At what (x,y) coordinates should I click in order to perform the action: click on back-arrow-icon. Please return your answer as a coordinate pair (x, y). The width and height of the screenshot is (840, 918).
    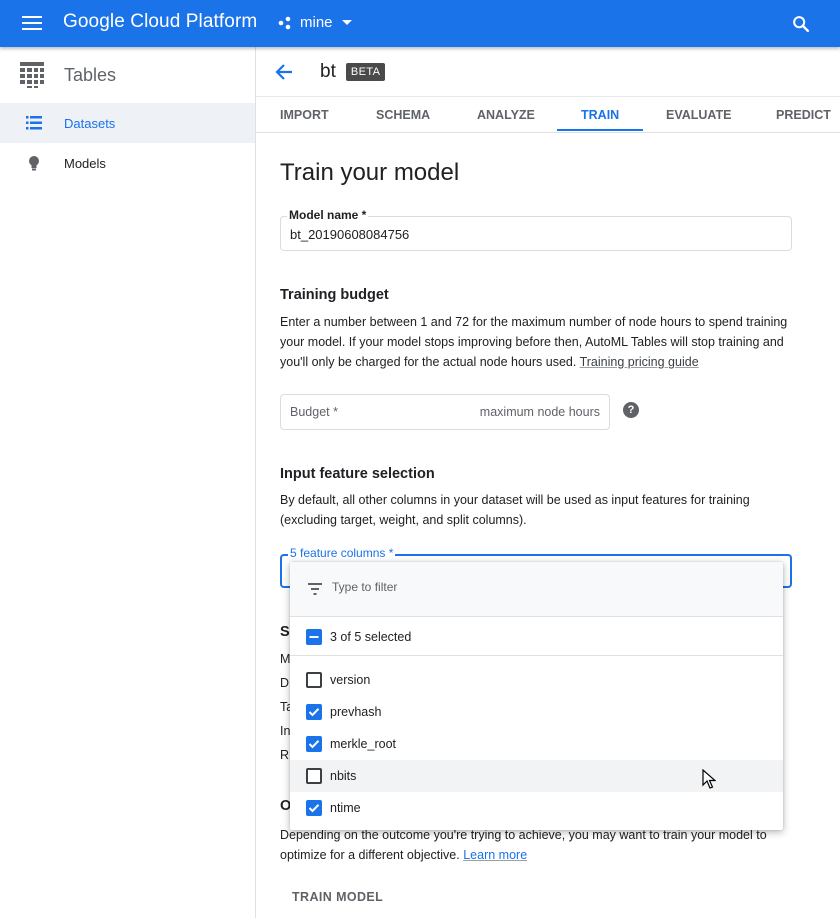
    Looking at the image, I should click on (284, 72).